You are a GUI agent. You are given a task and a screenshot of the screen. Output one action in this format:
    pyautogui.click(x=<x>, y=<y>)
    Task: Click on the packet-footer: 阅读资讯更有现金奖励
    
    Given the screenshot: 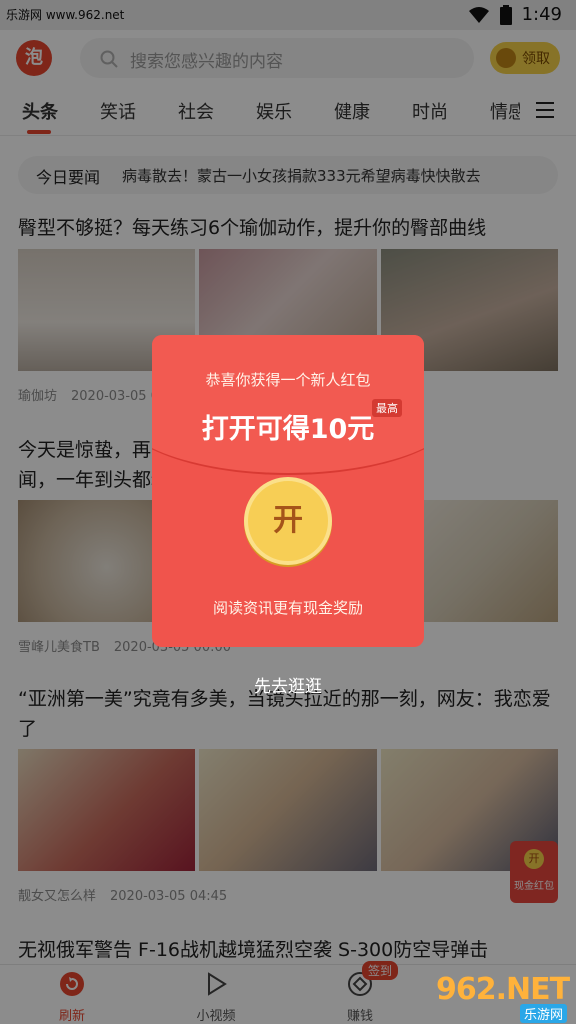 What is the action you would take?
    pyautogui.click(x=287, y=608)
    